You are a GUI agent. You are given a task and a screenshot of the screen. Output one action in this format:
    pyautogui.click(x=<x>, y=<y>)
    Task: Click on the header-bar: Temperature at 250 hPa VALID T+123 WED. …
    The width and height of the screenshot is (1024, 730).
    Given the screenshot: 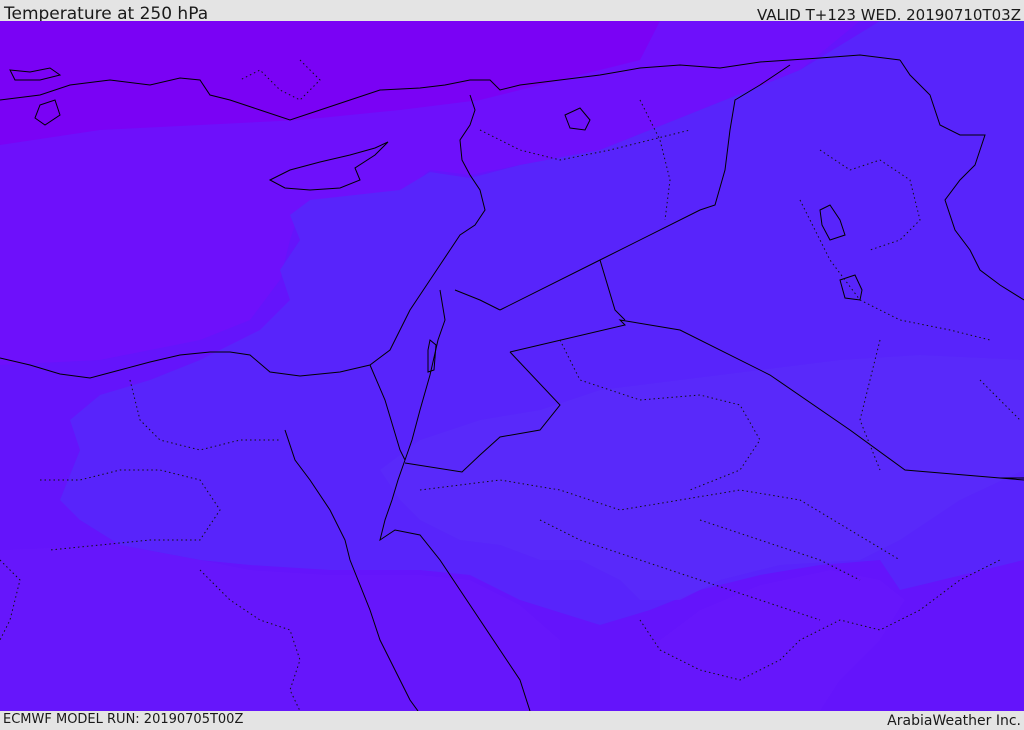 What is the action you would take?
    pyautogui.click(x=512, y=12)
    